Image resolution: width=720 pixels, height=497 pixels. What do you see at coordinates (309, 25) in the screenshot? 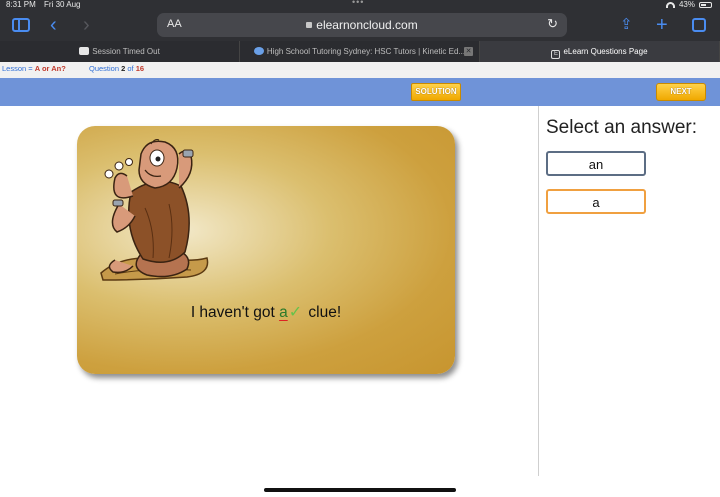
I see `lock-icon` at bounding box center [309, 25].